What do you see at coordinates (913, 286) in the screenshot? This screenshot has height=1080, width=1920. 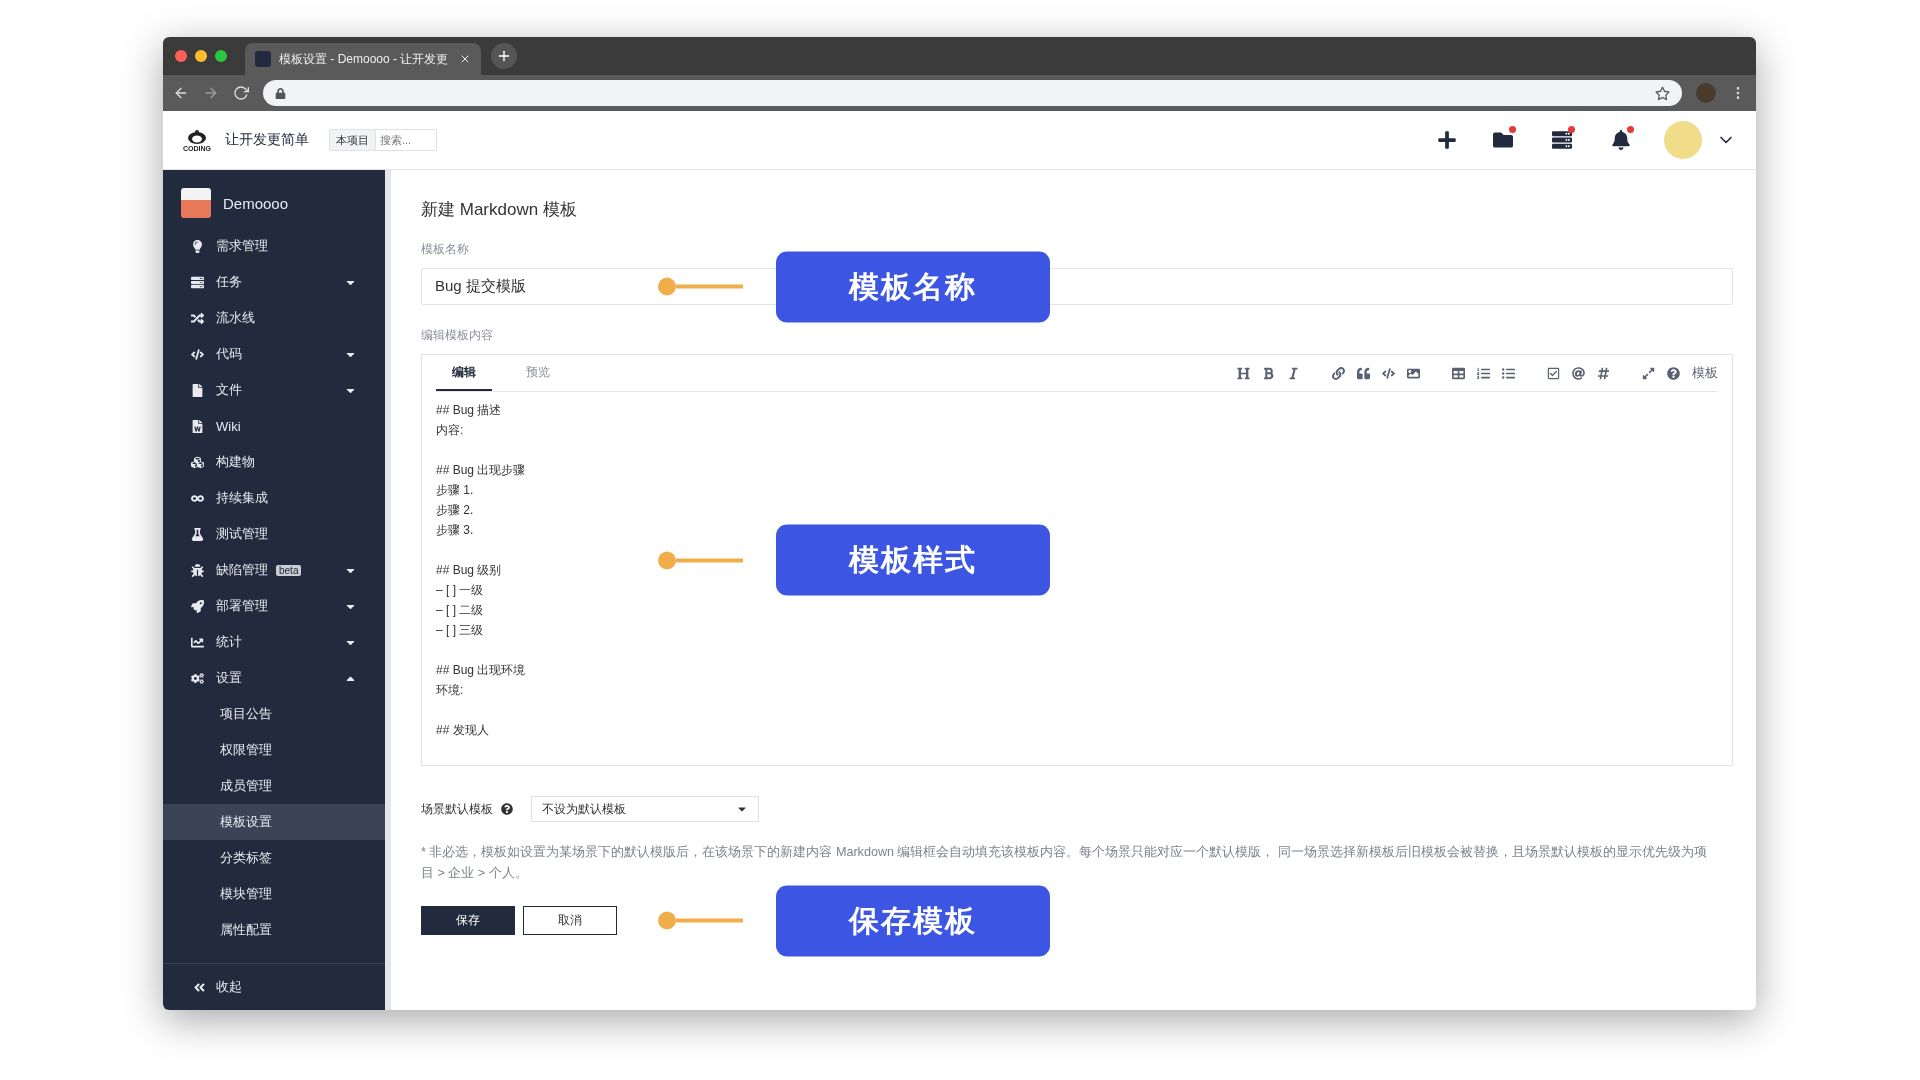 I see `callout-label: 模板名称` at bounding box center [913, 286].